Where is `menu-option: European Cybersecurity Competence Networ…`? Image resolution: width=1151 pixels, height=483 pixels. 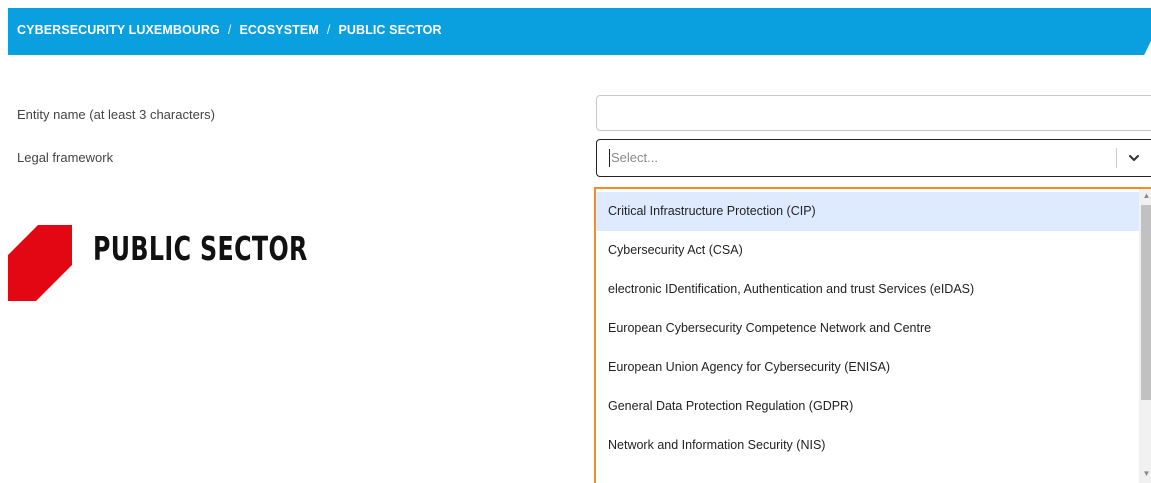 menu-option: European Cybersecurity Competence Networ… is located at coordinates (867, 328).